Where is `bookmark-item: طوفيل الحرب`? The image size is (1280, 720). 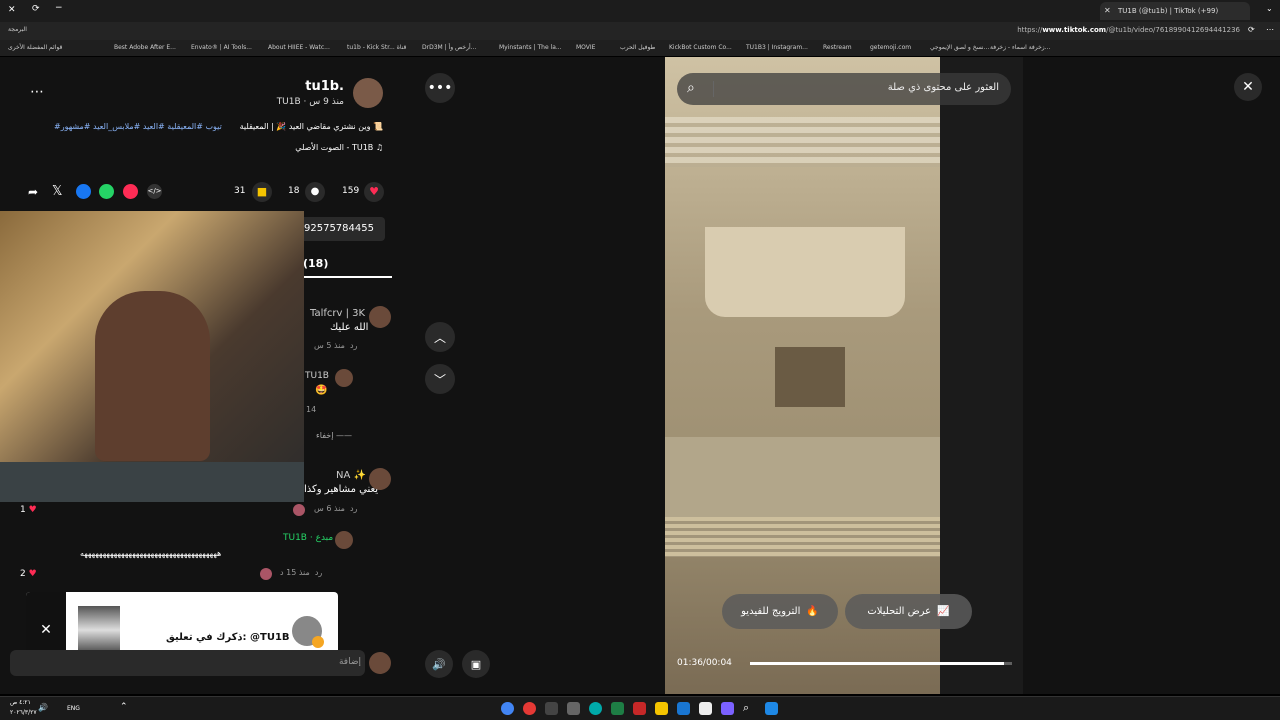
bookmark-item: طوفيل الحرب is located at coordinates (637, 47).